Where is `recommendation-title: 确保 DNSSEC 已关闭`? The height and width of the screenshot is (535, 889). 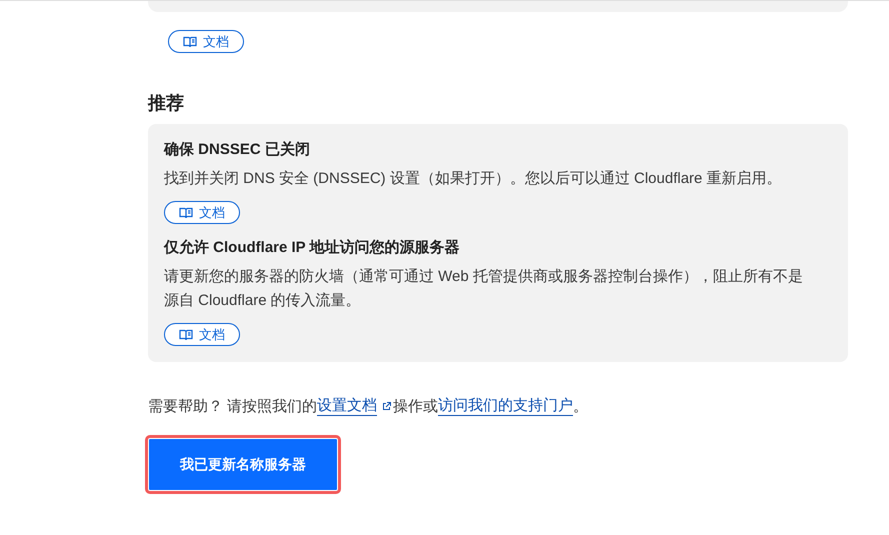
recommendation-title: 确保 DNSSEC 已关闭 is located at coordinates (237, 149).